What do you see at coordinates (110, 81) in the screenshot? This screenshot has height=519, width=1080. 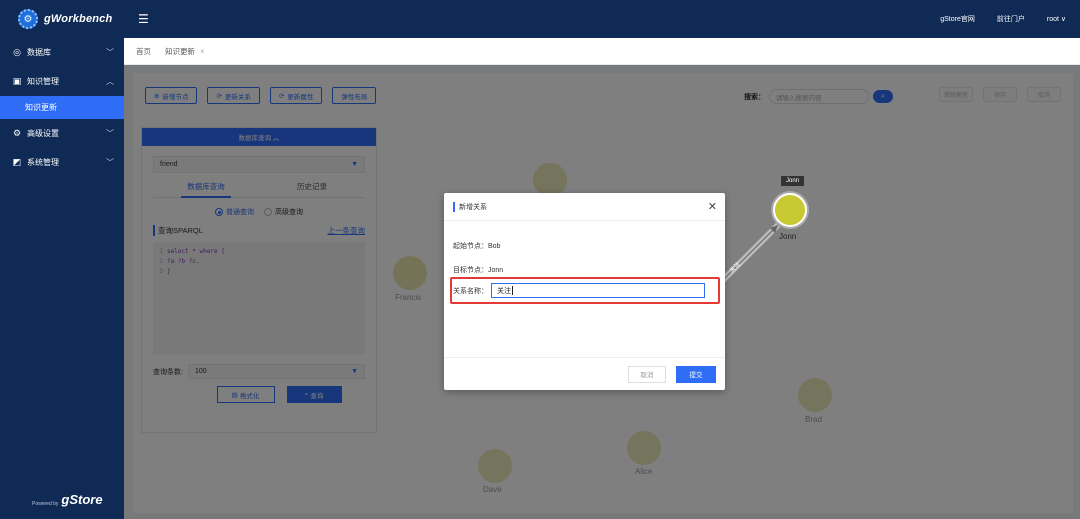 I see `chevron-up-icon: ︿` at bounding box center [110, 81].